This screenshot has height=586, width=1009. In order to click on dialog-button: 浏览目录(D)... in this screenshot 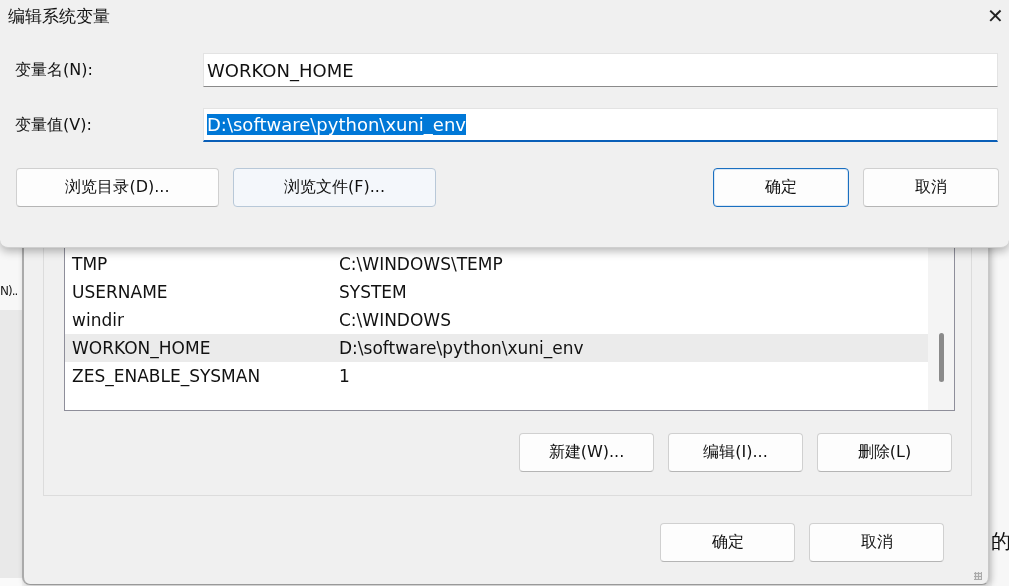, I will do `click(117, 187)`.